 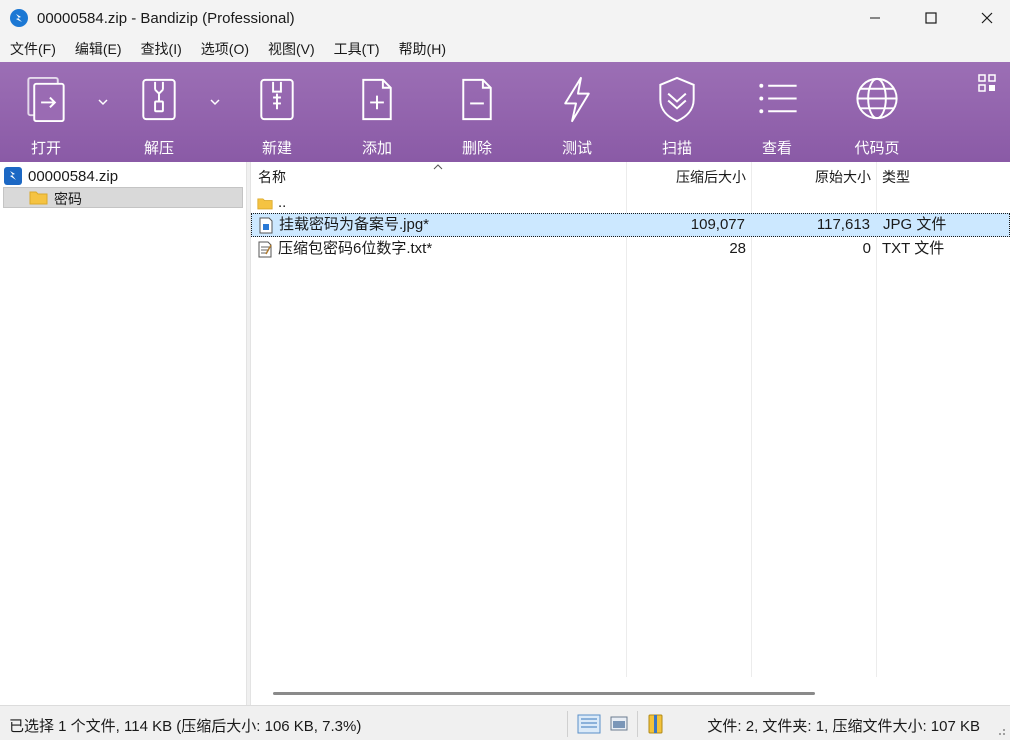 What do you see at coordinates (843, 224) in the screenshot?
I see `original-size: 117,613` at bounding box center [843, 224].